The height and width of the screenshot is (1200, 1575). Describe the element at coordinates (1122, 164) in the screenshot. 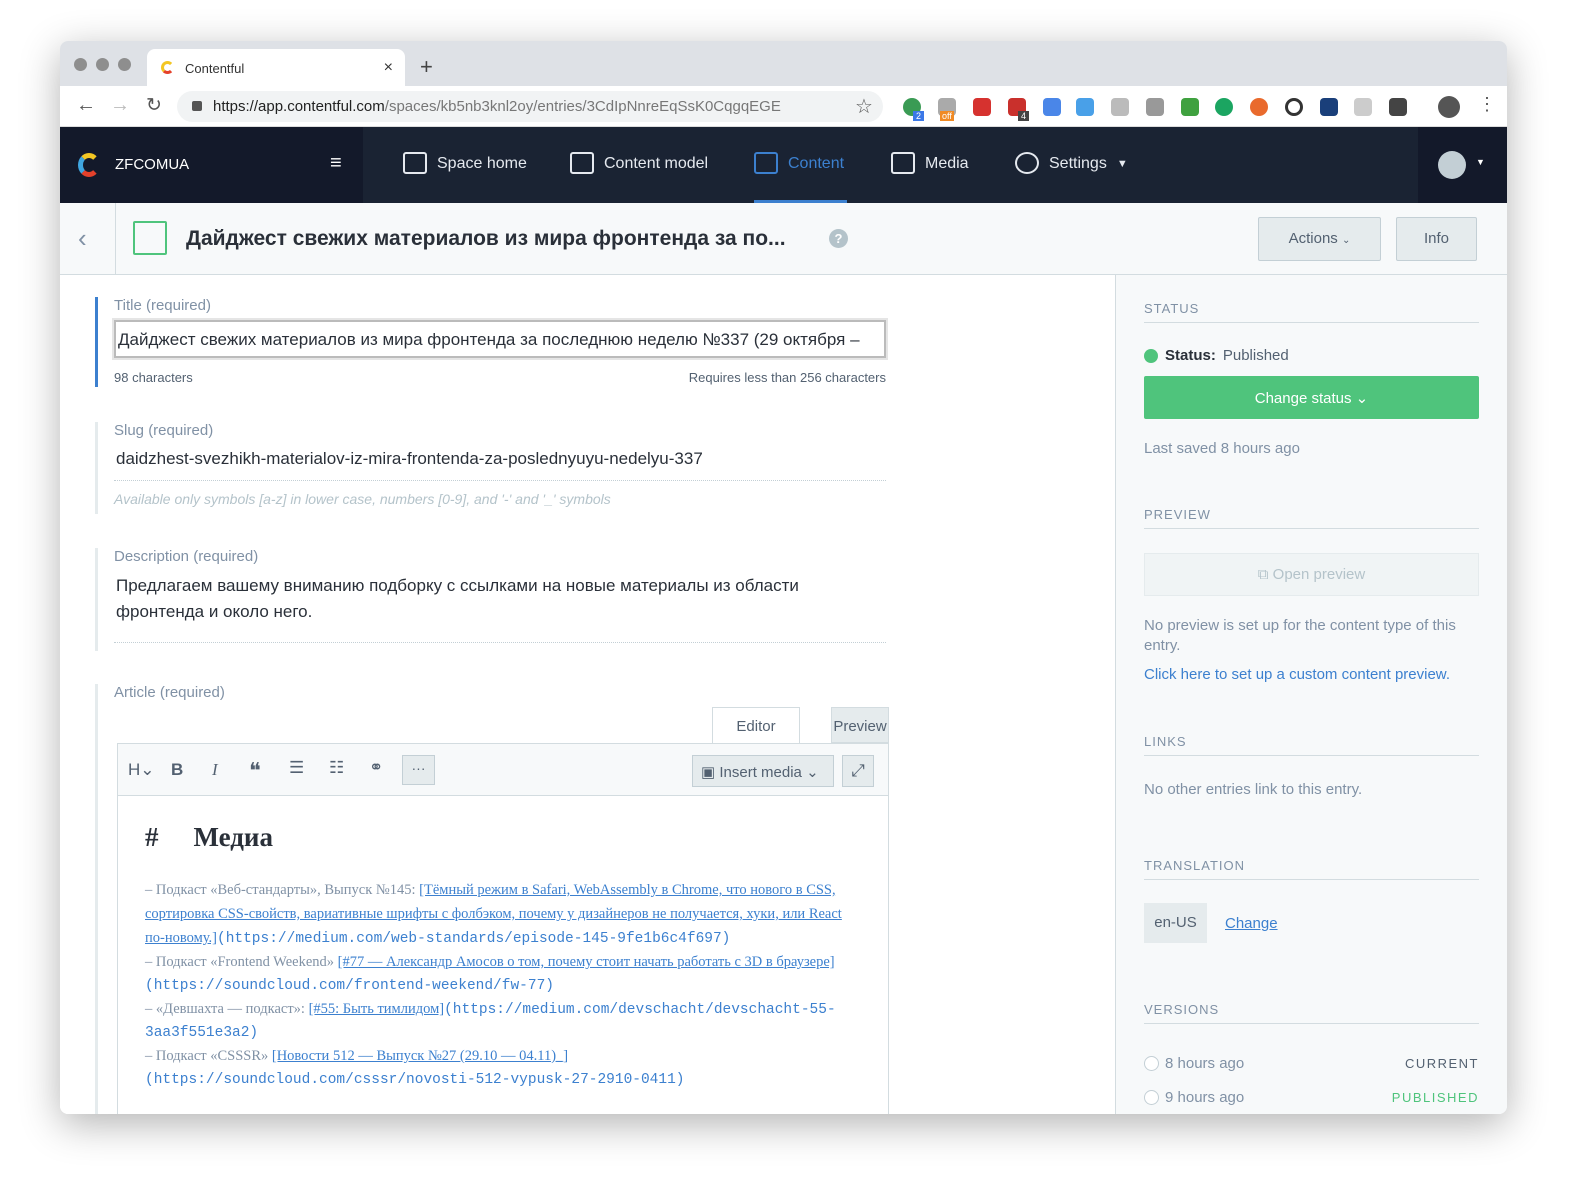

I see `chevron-down-icon: ▼` at that location.